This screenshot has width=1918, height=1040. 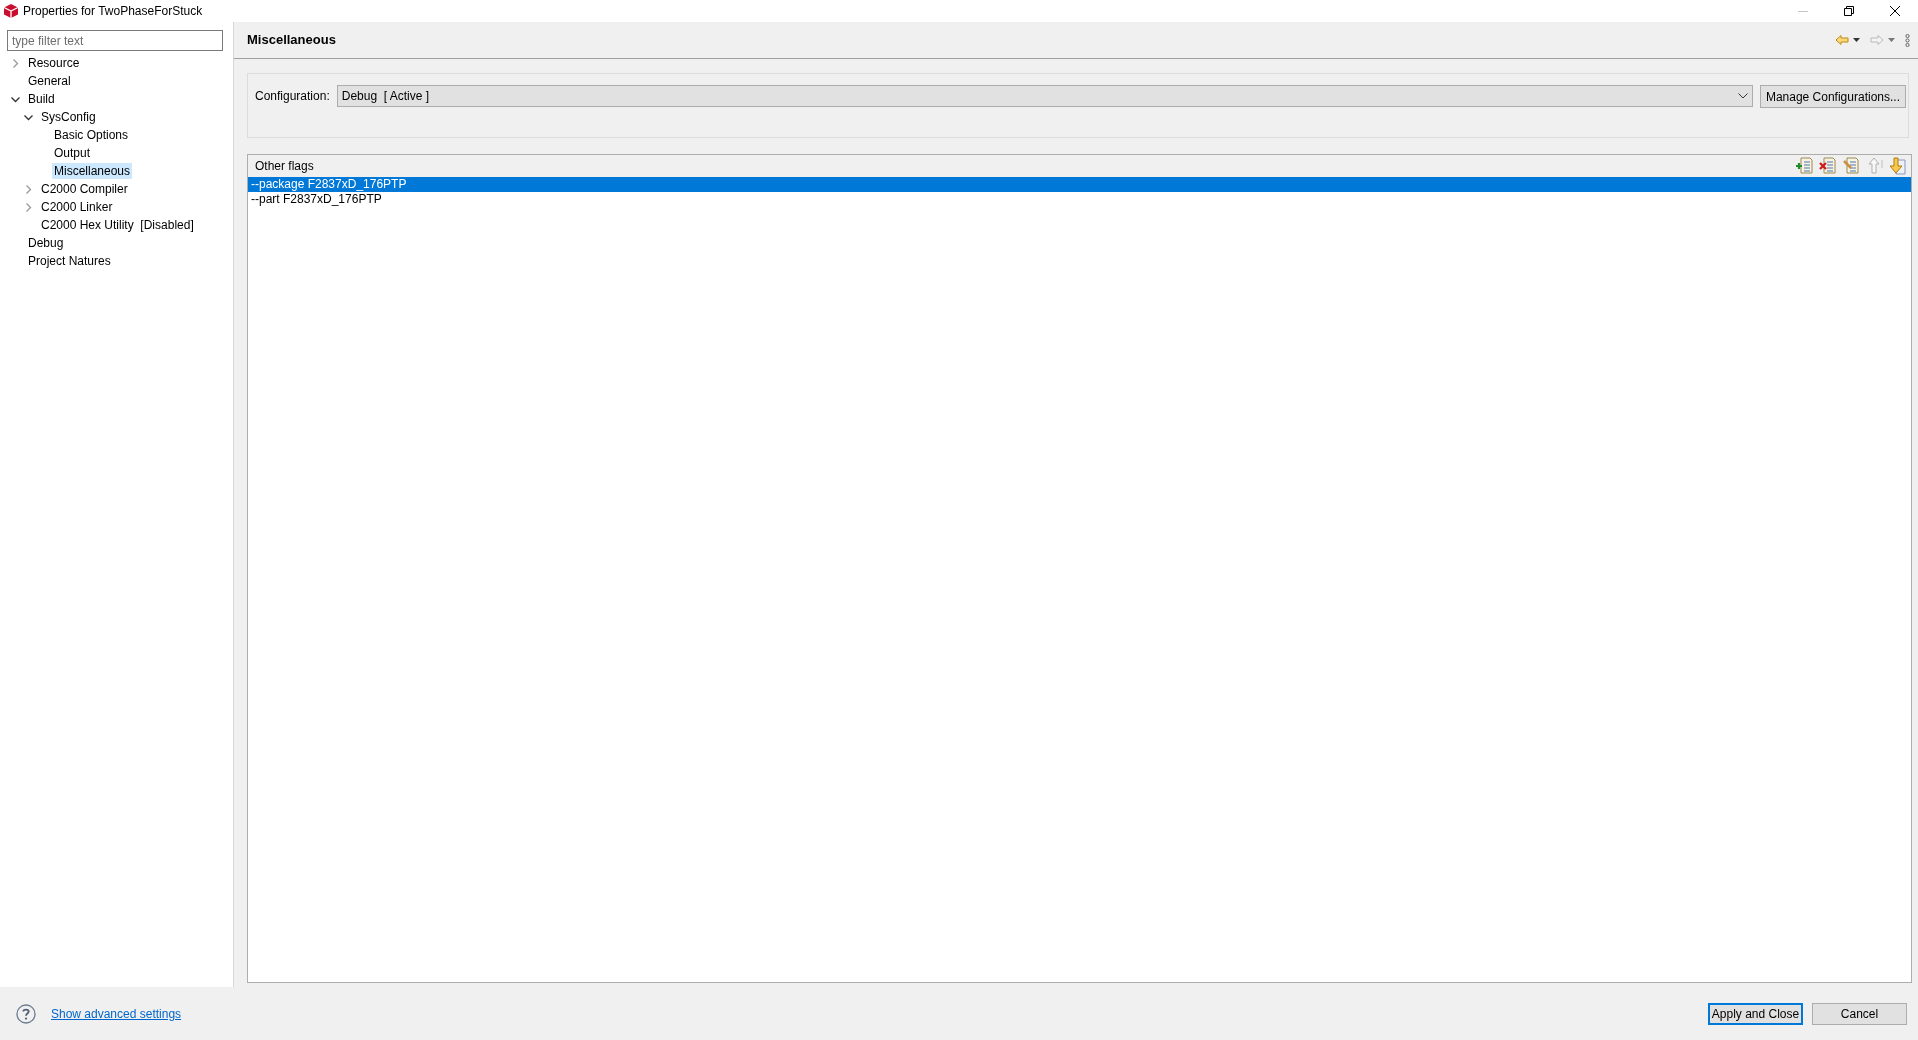 What do you see at coordinates (1849, 11) in the screenshot?
I see `restore-icon` at bounding box center [1849, 11].